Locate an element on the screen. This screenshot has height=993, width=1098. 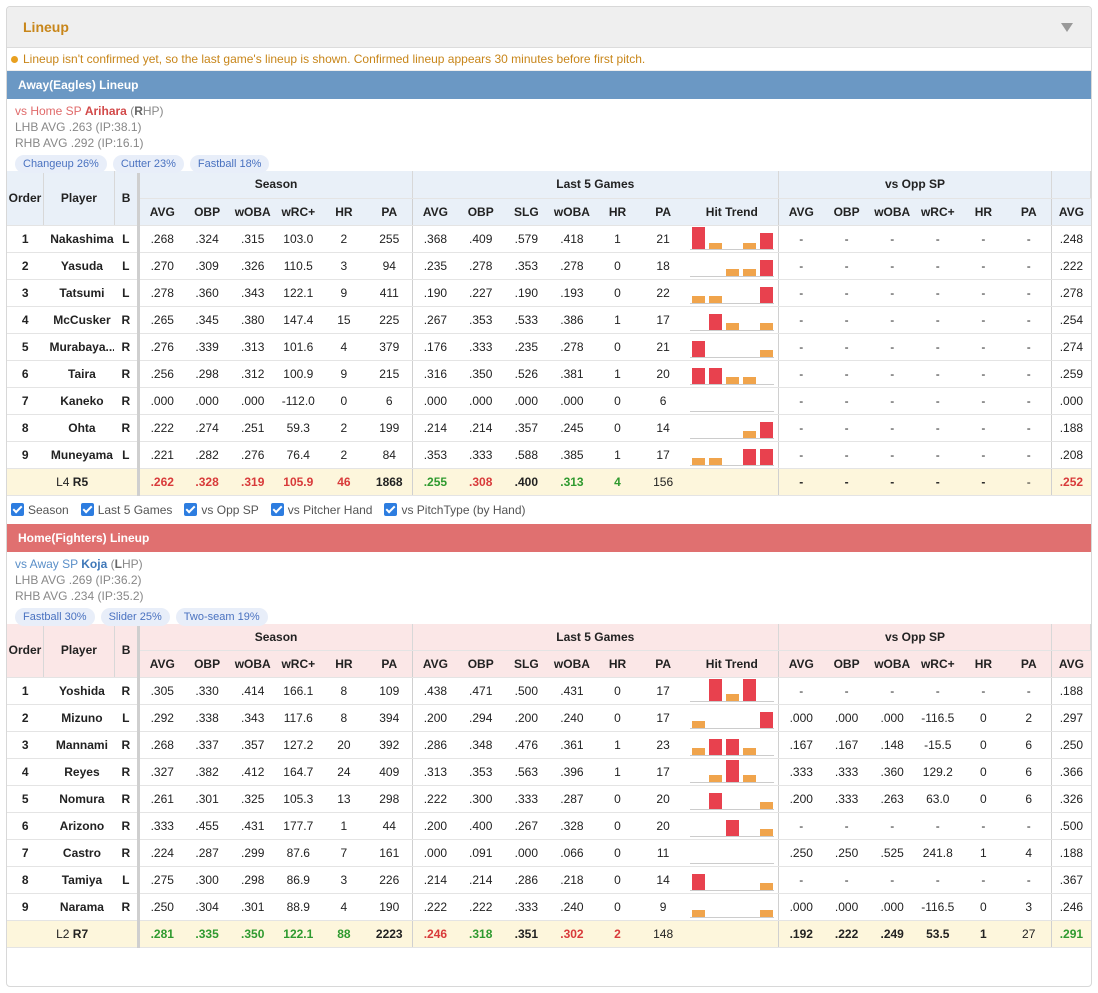
player-name: Nomura is located at coordinates (79, 799).